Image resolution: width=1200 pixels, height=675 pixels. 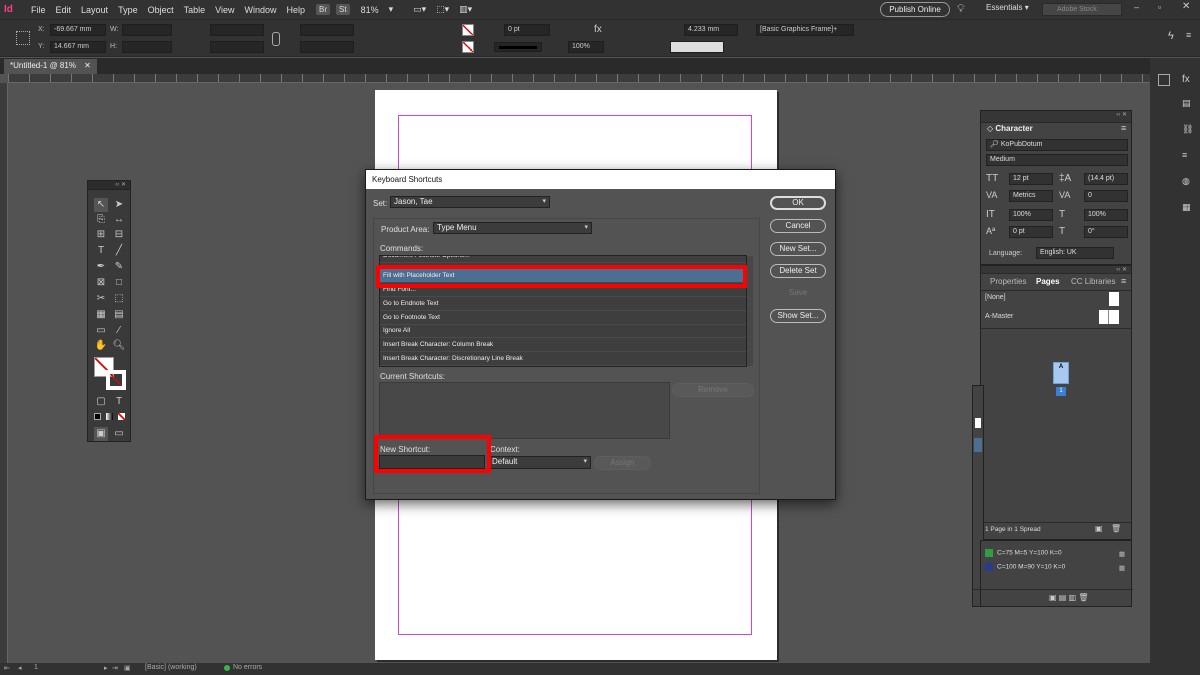 I want to click on font-style-select: Medium, so click(x=1057, y=160).